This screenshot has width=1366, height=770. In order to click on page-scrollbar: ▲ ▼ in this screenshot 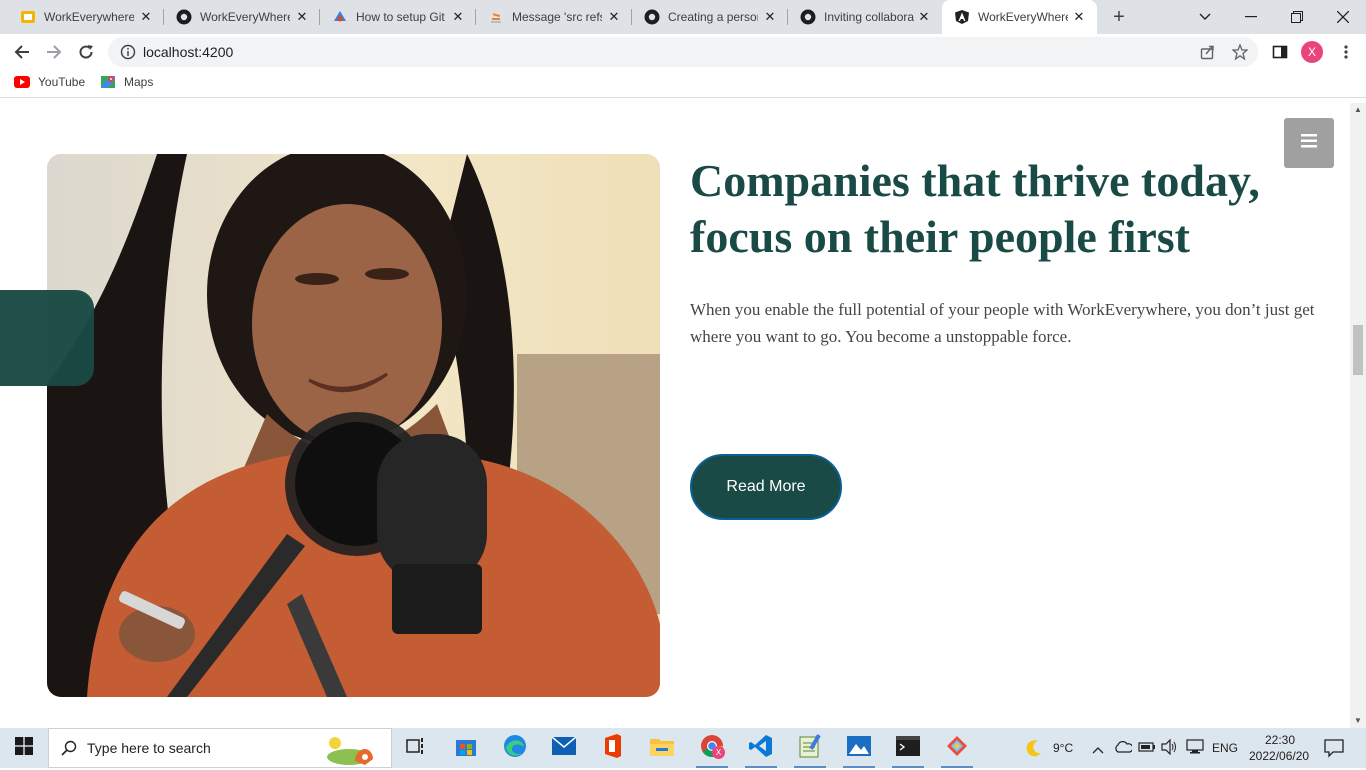, I will do `click(1358, 415)`.